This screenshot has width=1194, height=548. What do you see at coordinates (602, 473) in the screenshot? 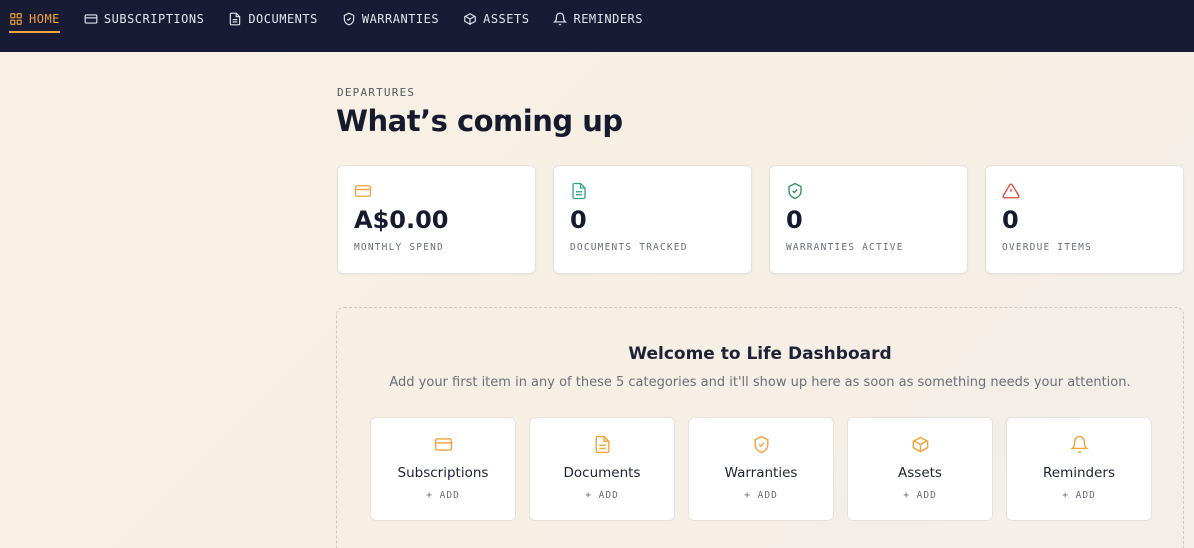
I see `category-name: Documents` at bounding box center [602, 473].